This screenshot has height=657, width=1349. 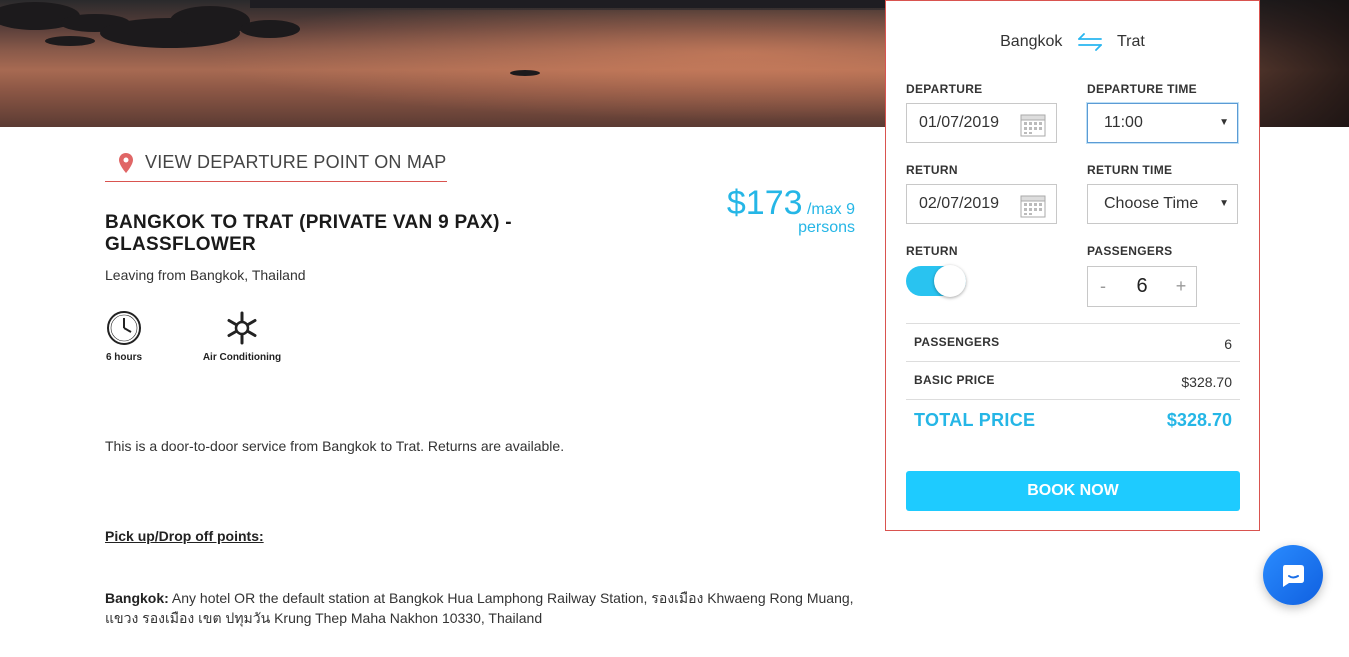 What do you see at coordinates (975, 420) in the screenshot?
I see `total-price-label: TOTAL PRICE` at bounding box center [975, 420].